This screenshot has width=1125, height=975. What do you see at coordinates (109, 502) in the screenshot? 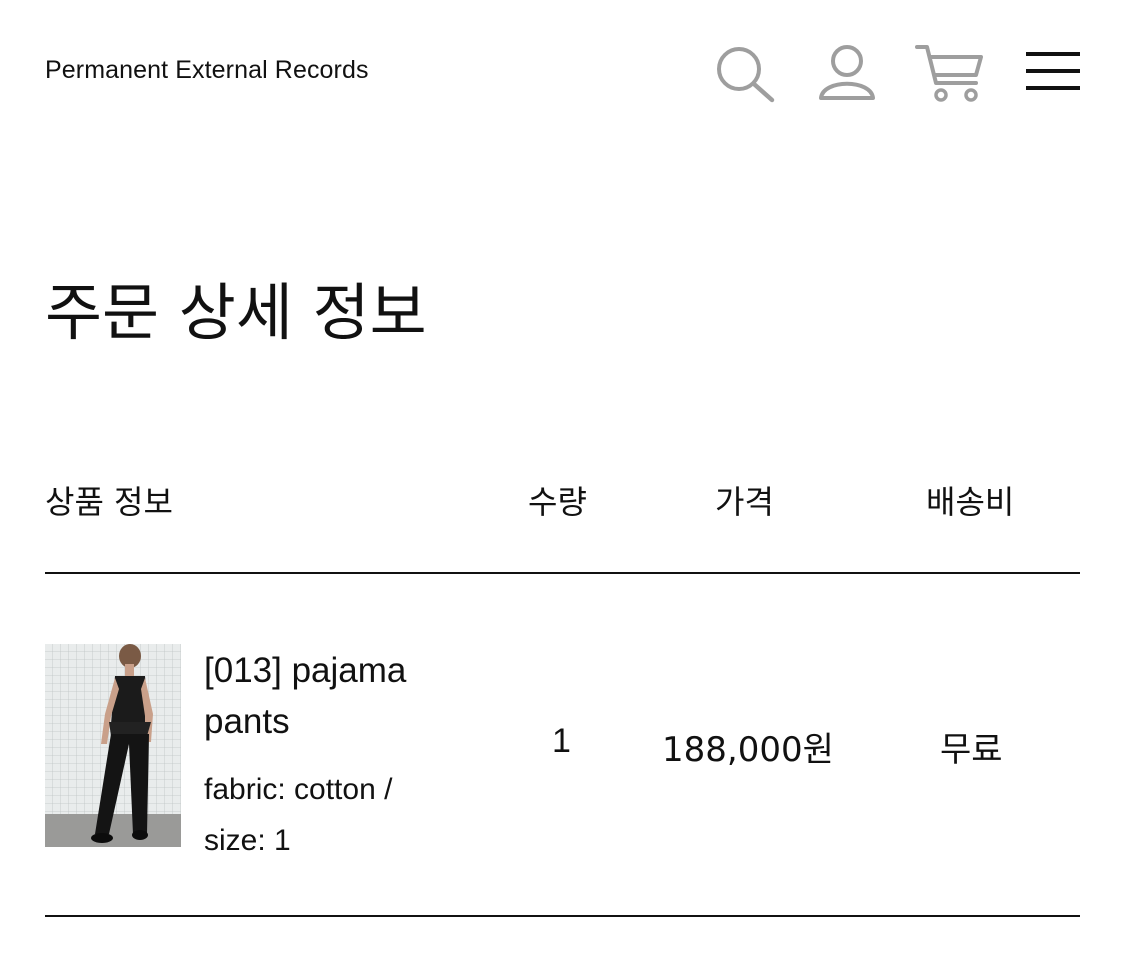
I see `column-header-product: 상품 정보` at bounding box center [109, 502].